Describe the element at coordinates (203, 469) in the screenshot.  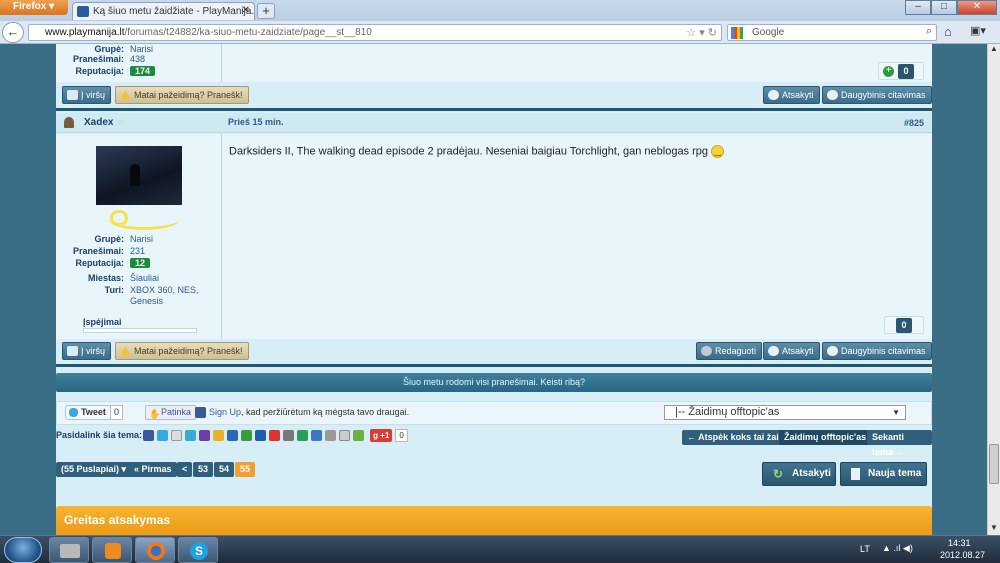
I see `page-53-button: 53` at that location.